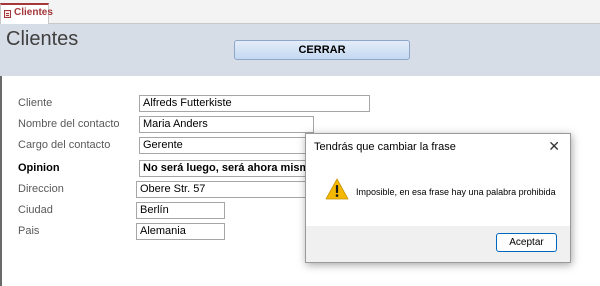 The width and height of the screenshot is (600, 286). I want to click on label-nombre-contacto: Nombre del contacto, so click(69, 124).